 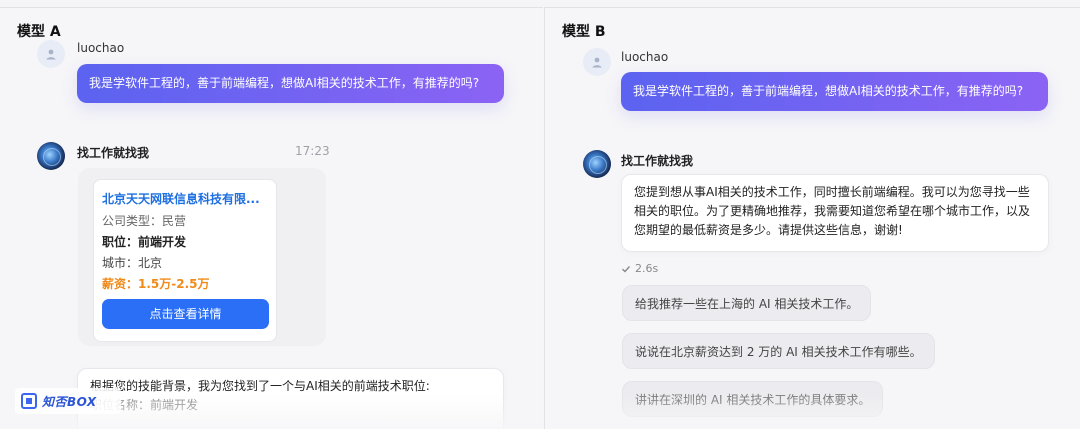 What do you see at coordinates (753, 399) in the screenshot?
I see `suggestion-chip: 讲讲在深圳的 AI 相关技术工作的具体要求。` at bounding box center [753, 399].